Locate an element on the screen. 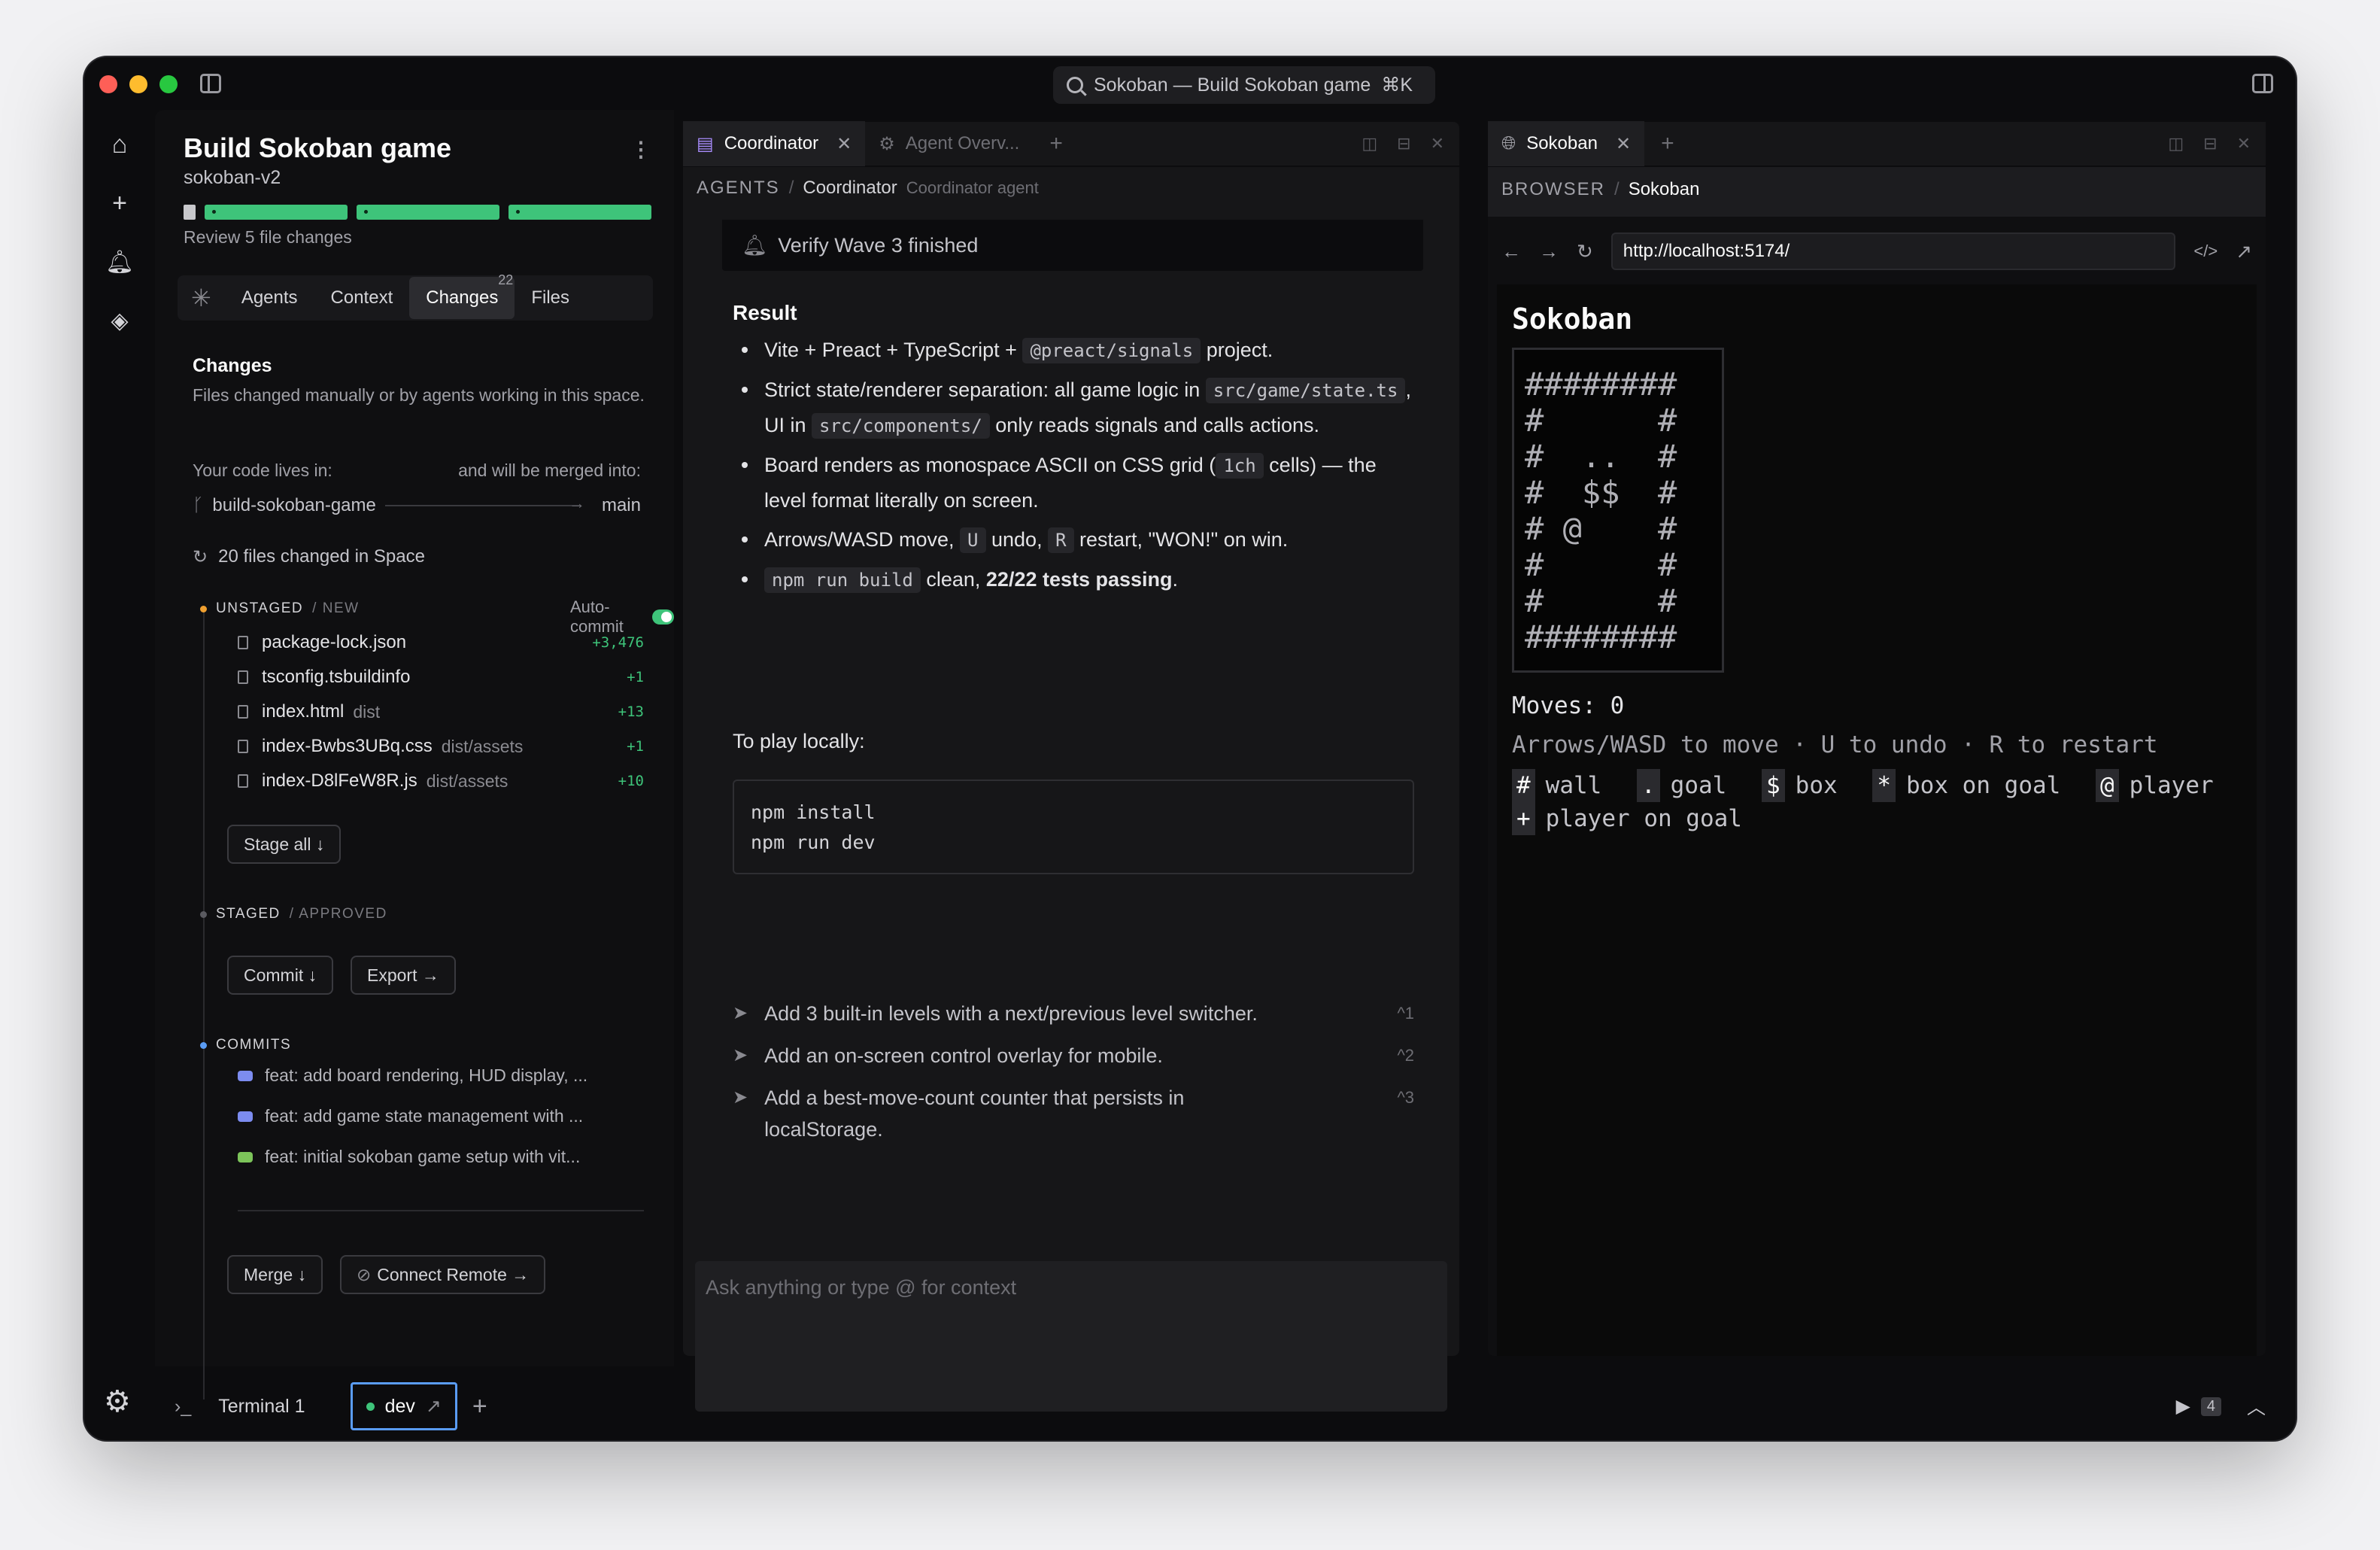  file-row: package-lock.json +3,476 is located at coordinates (441, 643).